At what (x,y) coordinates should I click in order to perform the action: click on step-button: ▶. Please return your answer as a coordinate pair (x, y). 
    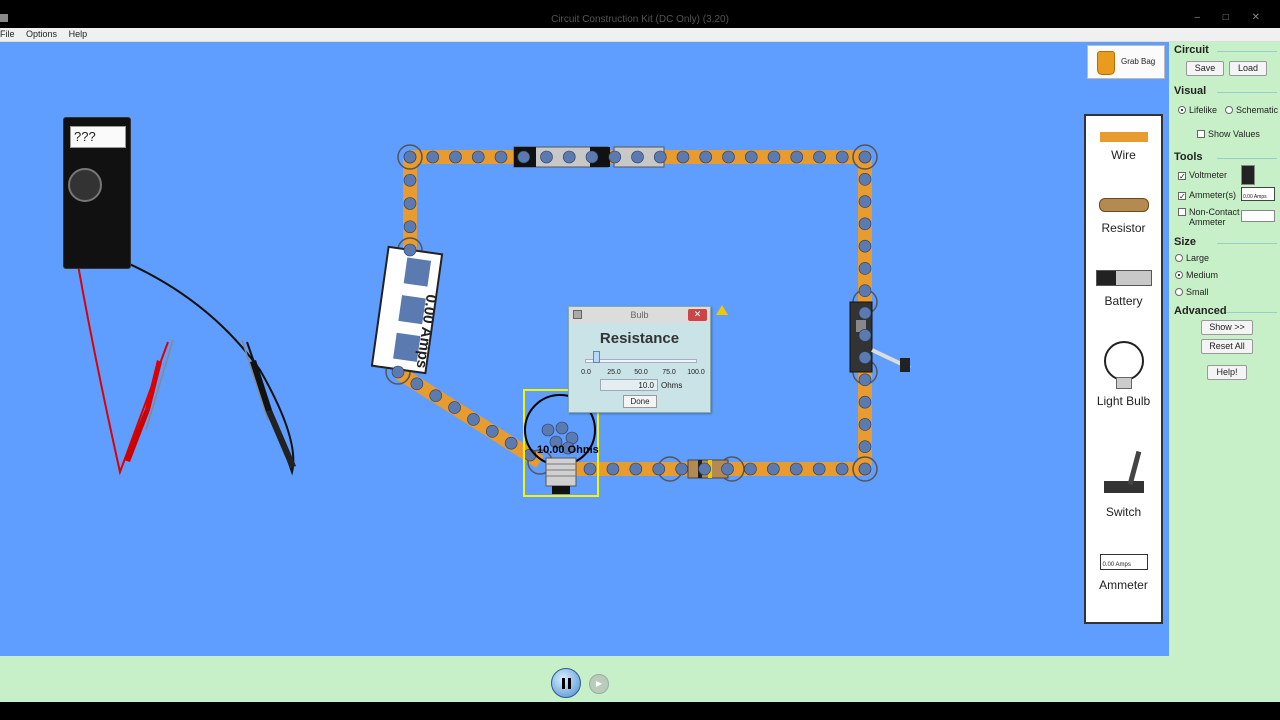
    Looking at the image, I should click on (599, 684).